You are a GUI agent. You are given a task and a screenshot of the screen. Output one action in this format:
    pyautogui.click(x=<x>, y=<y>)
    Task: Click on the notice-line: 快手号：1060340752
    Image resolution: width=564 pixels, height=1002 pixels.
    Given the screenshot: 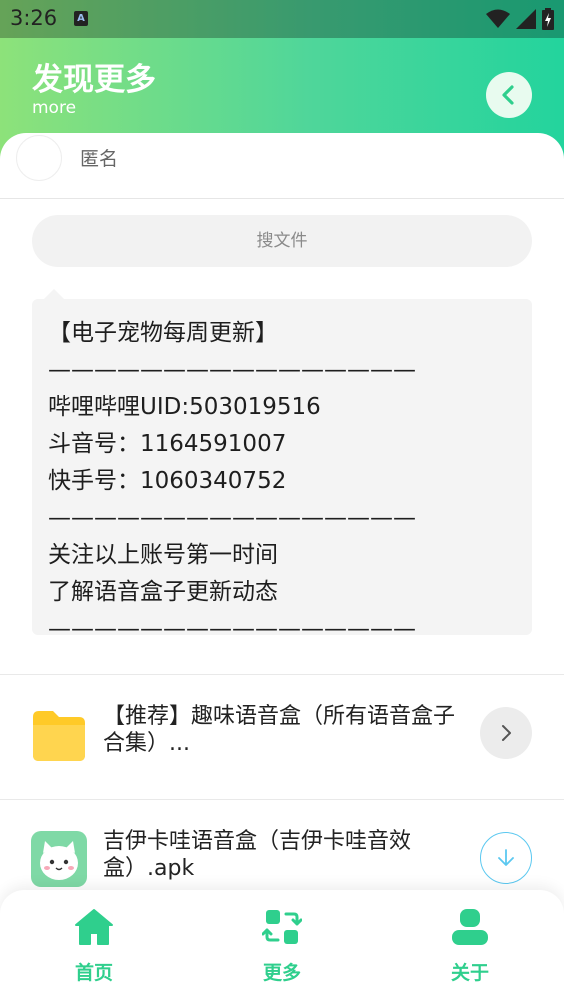 What is the action you would take?
    pyautogui.click(x=167, y=481)
    